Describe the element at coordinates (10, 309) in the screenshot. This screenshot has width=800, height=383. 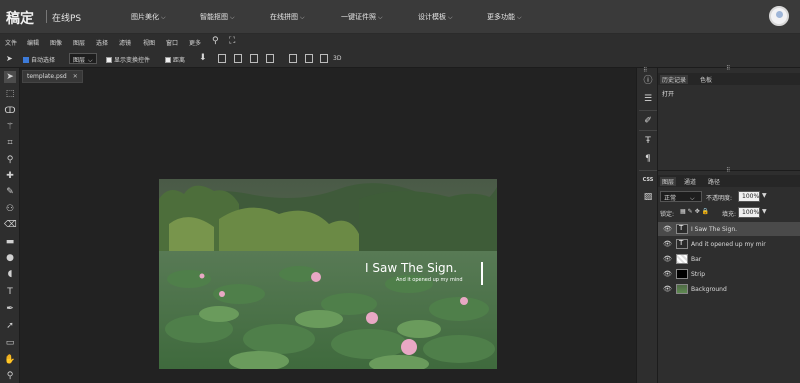
I see `pen-tool-icon: ✒` at that location.